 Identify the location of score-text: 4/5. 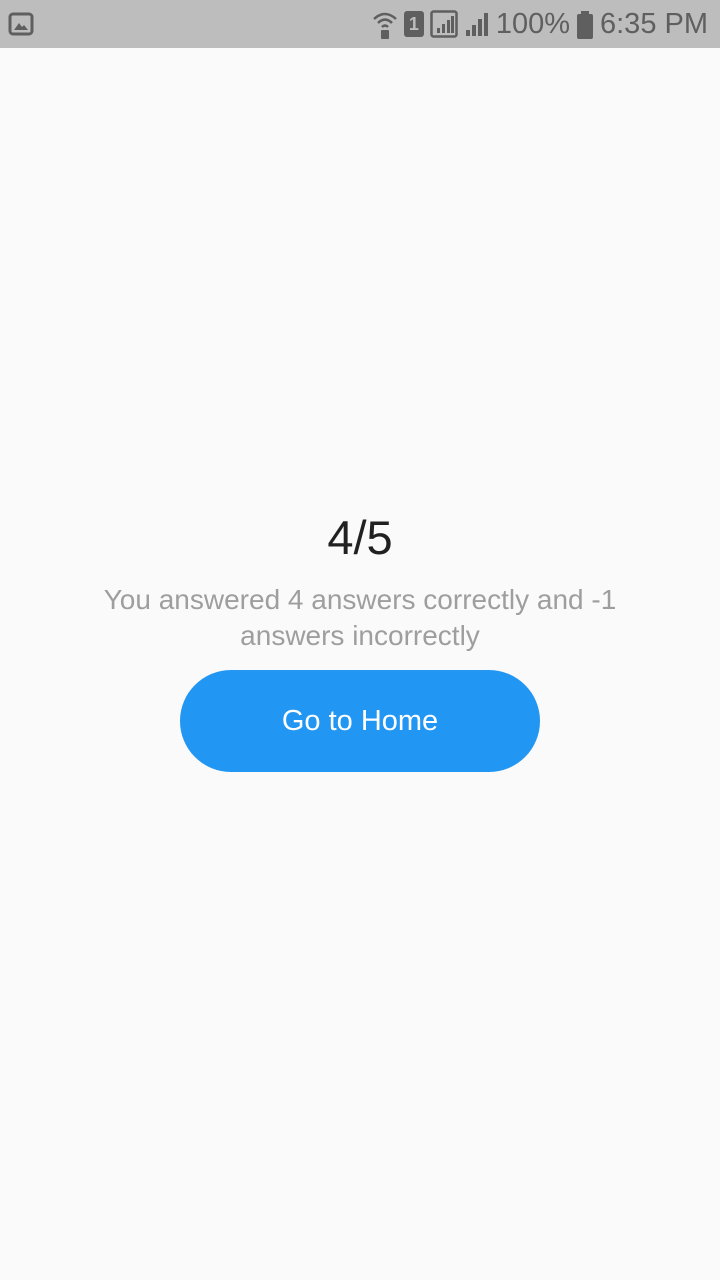
(360, 537).